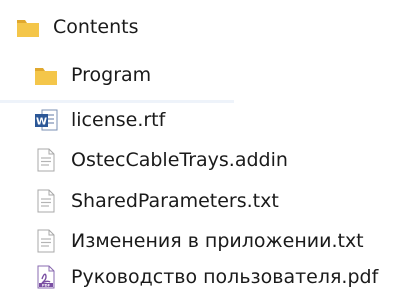  Describe the element at coordinates (41, 122) in the screenshot. I see `svg-text: W` at that location.